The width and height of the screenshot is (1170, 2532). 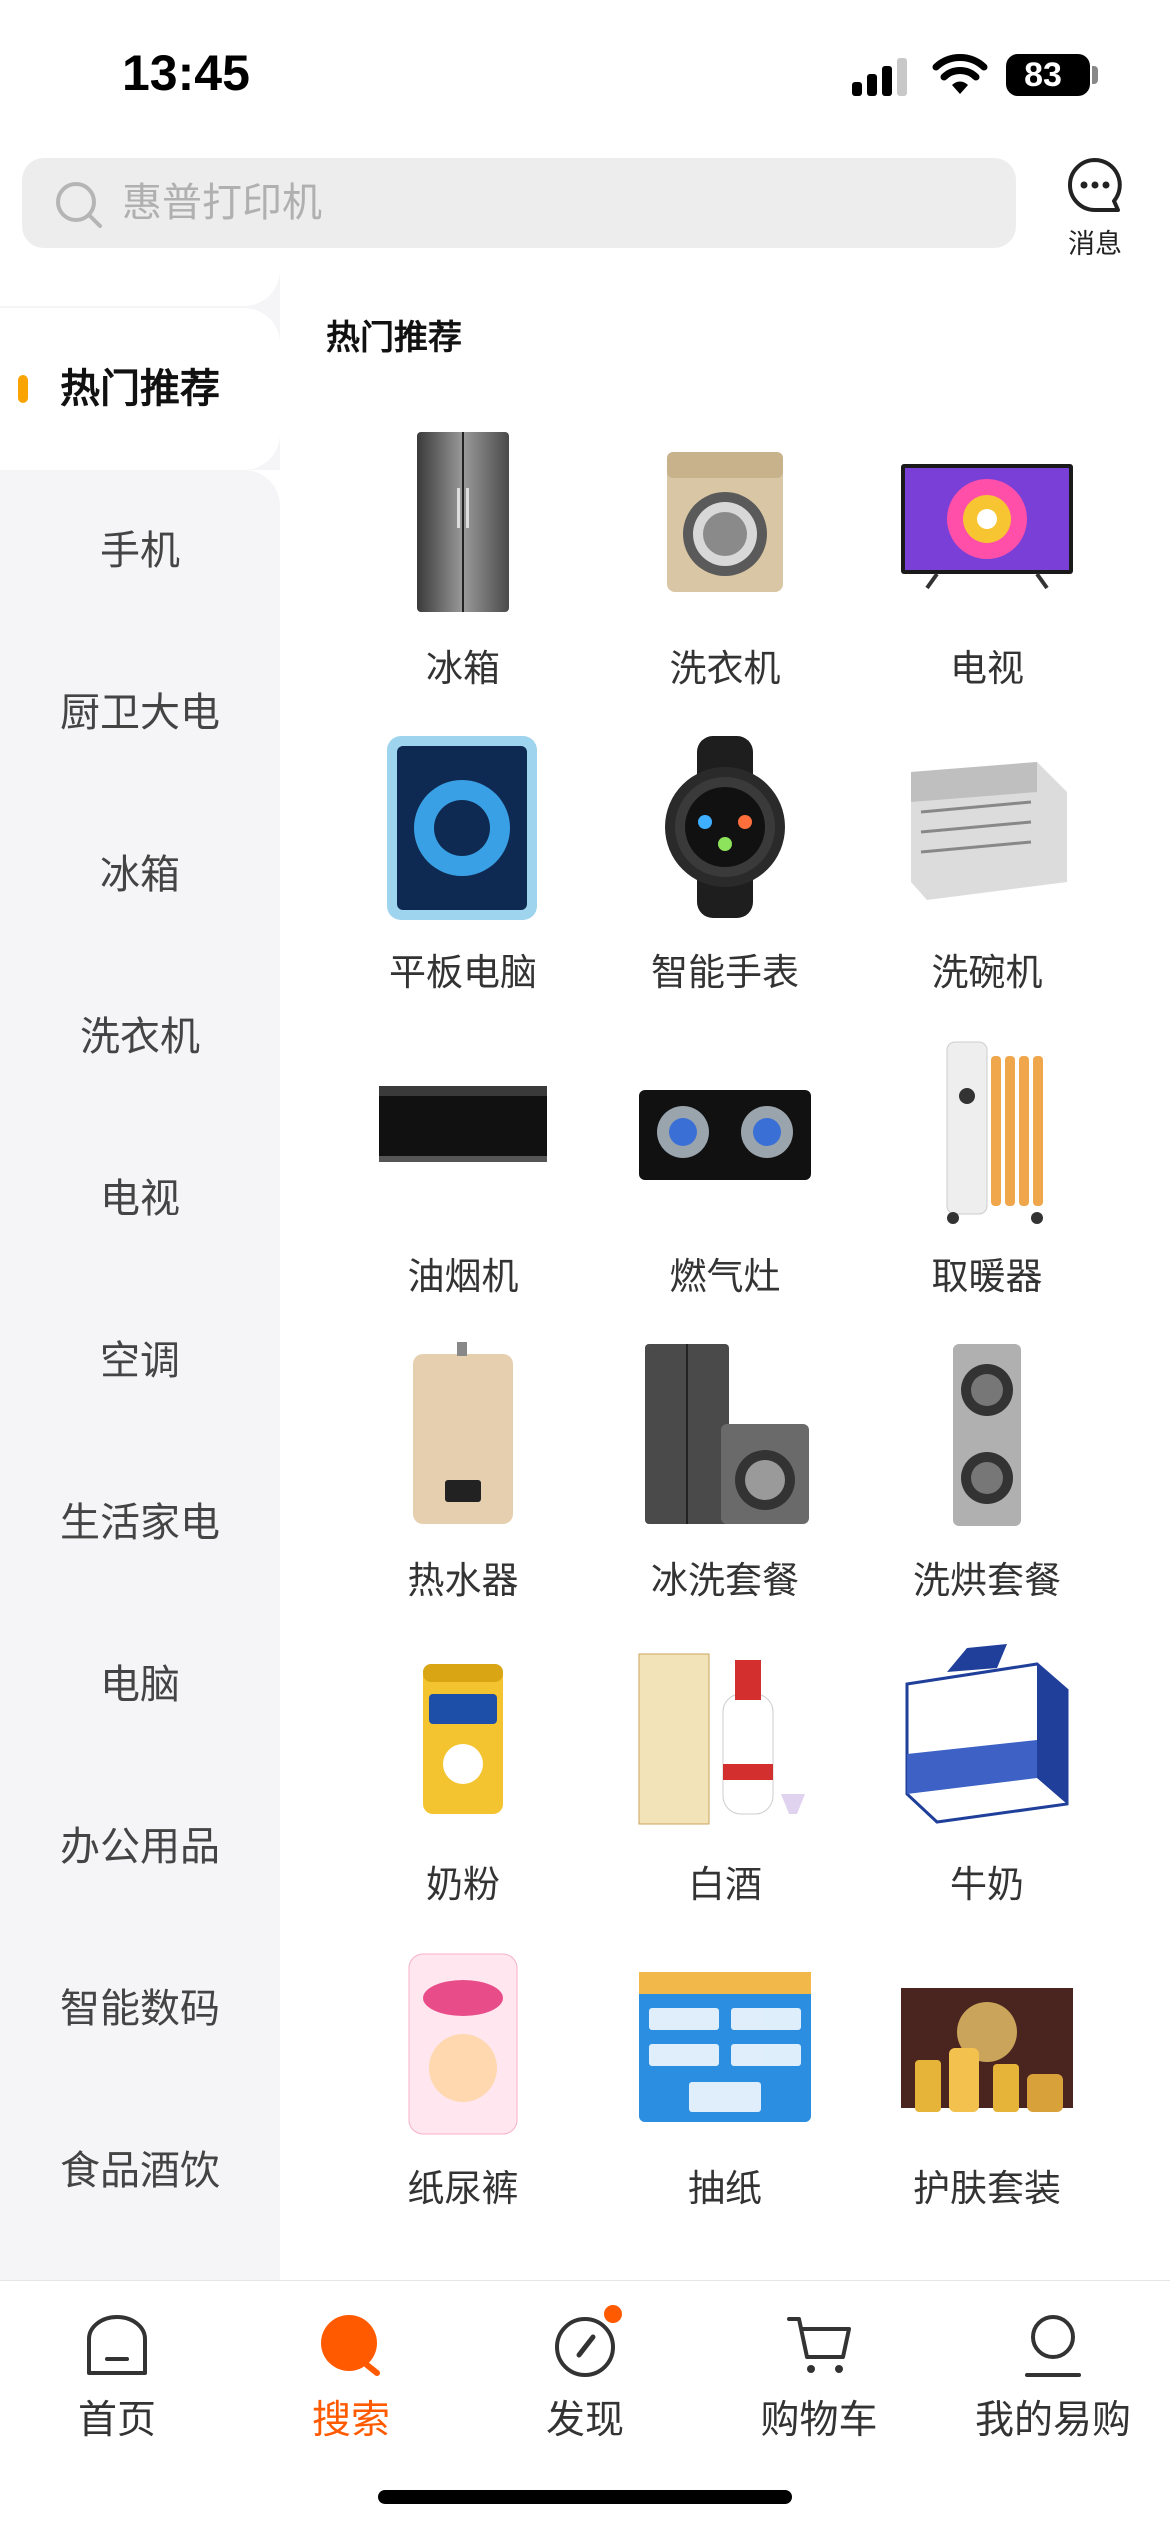 I want to click on sidebar-item-label: 食品酒饮, so click(x=140, y=2171).